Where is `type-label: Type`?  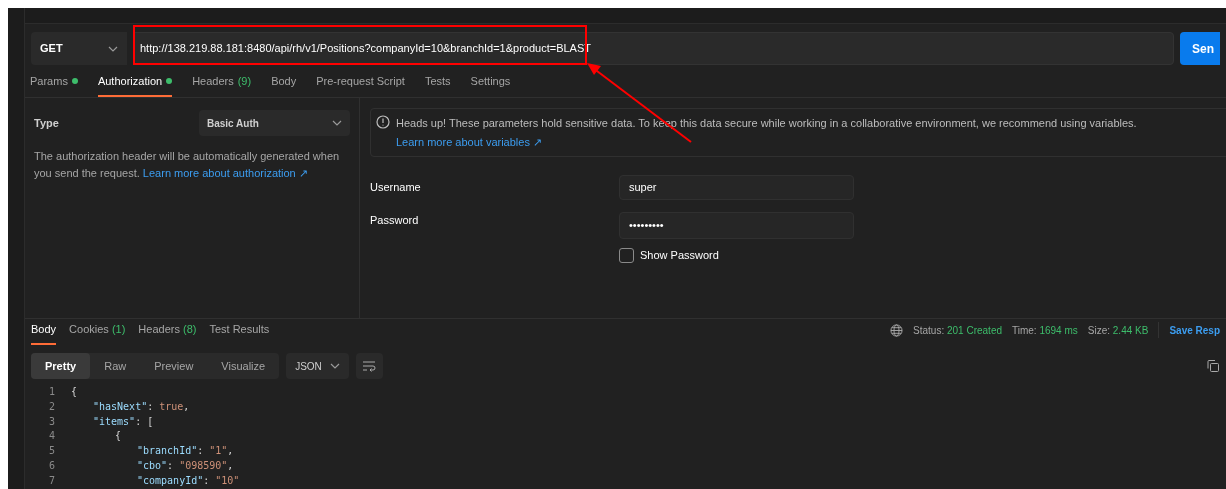 type-label: Type is located at coordinates (46, 123).